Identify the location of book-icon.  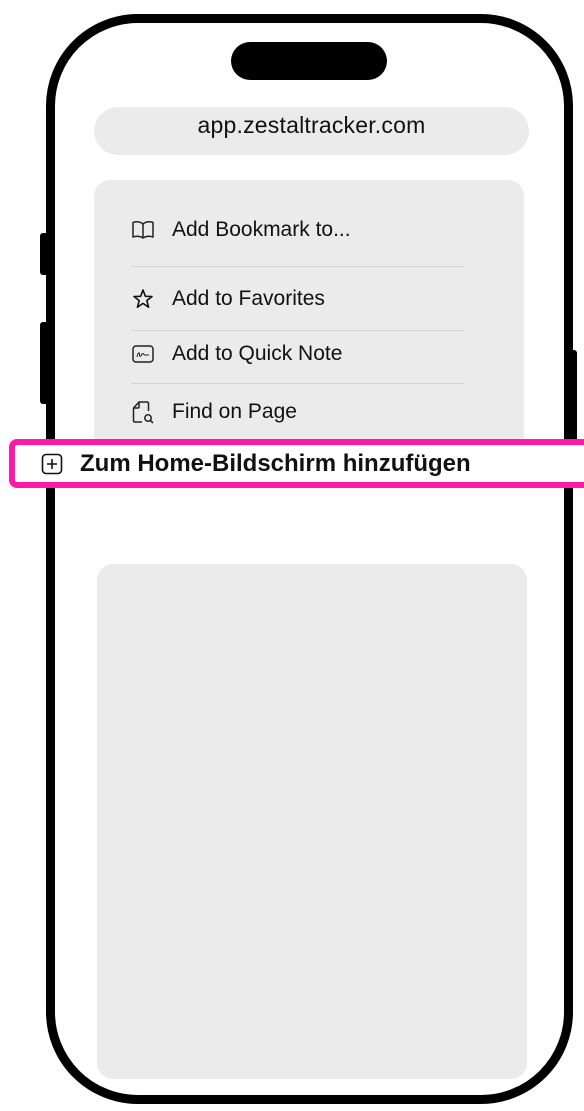
(143, 230).